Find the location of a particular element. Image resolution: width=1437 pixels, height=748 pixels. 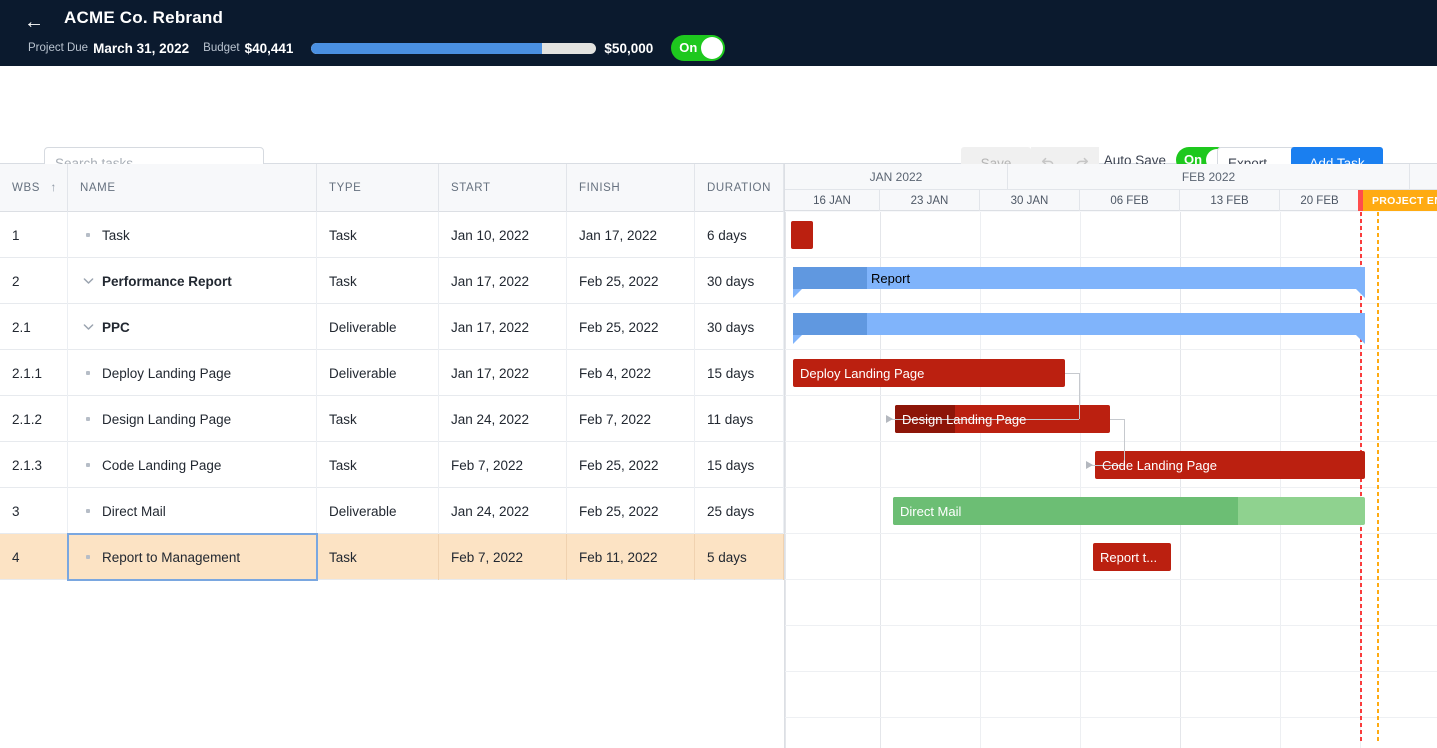

cell-name: Performance Report is located at coordinates (192, 281).